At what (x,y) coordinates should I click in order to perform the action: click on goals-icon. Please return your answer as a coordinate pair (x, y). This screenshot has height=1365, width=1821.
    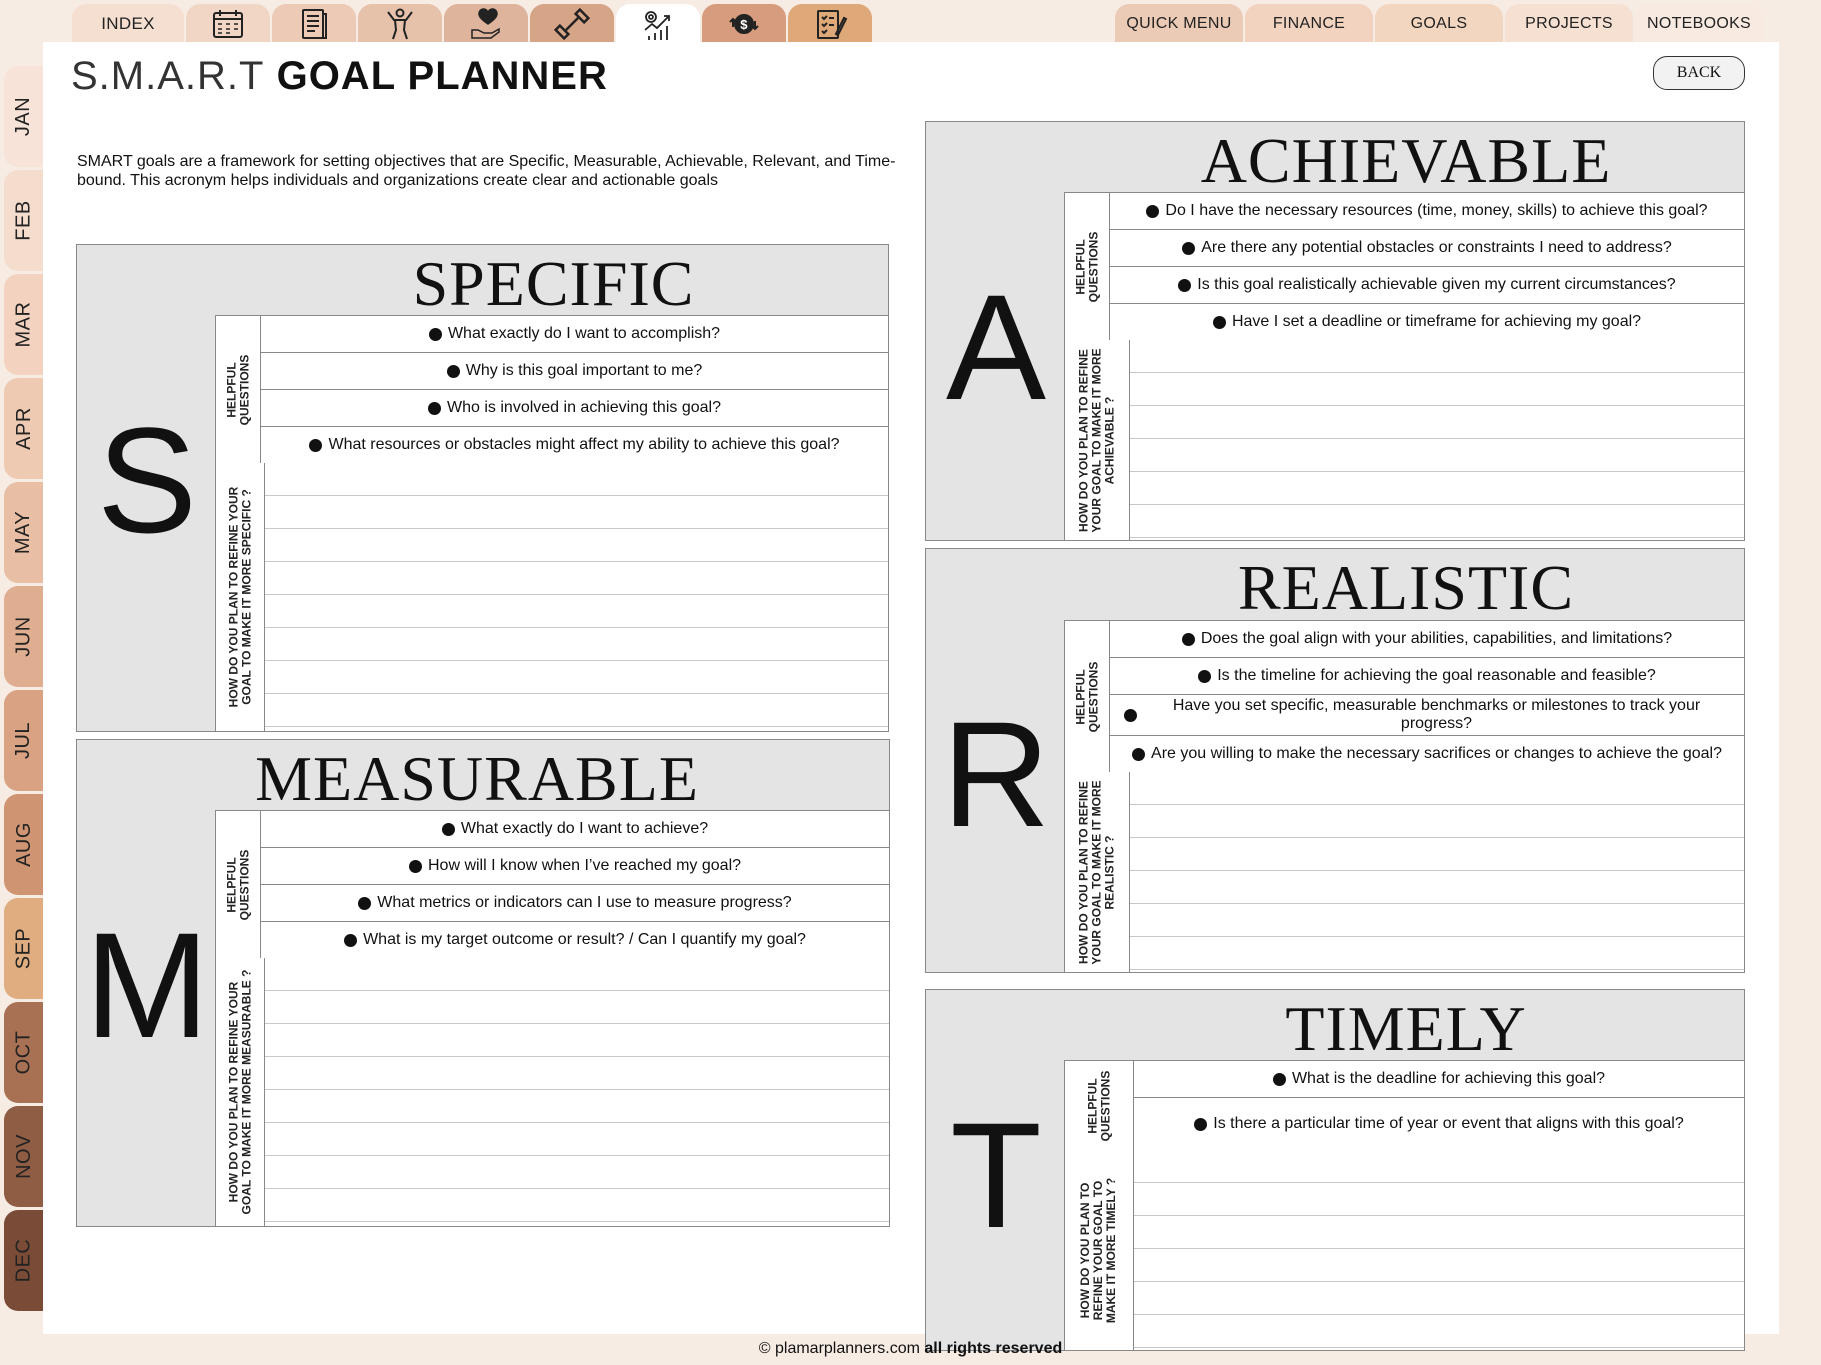
    Looking at the image, I should click on (657, 25).